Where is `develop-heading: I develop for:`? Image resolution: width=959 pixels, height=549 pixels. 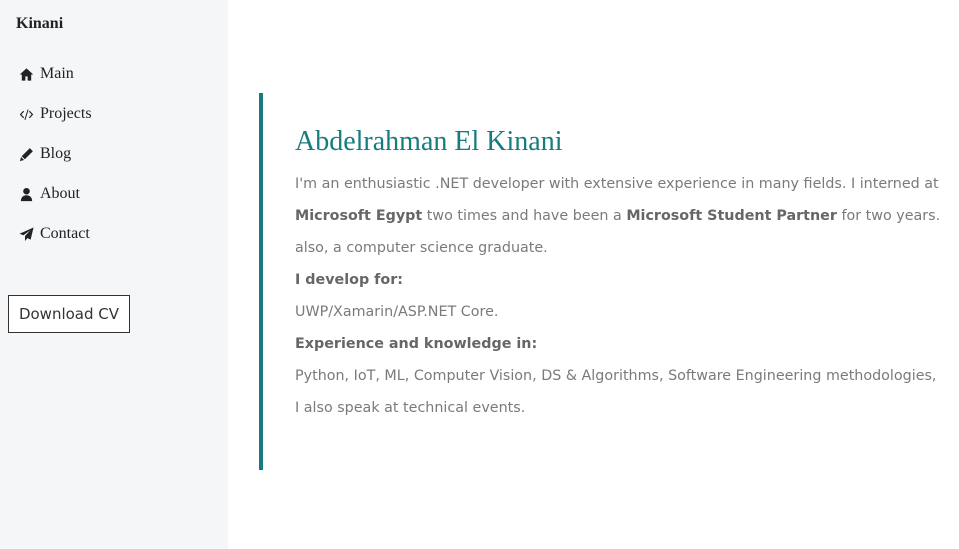
develop-heading: I develop for: is located at coordinates (349, 280).